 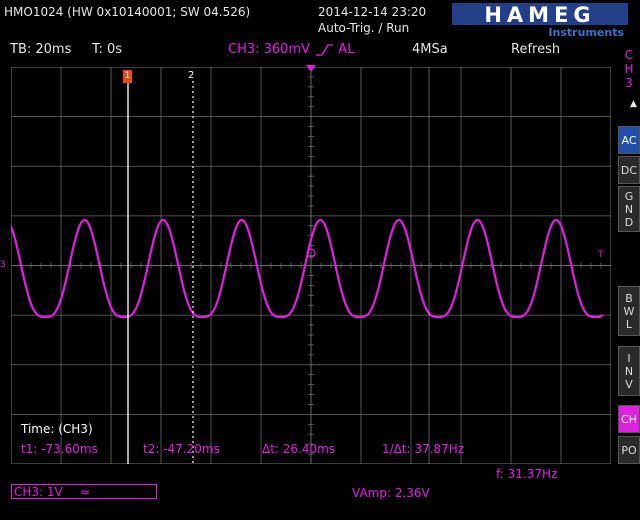 What do you see at coordinates (629, 209) in the screenshot?
I see `coupling-gnd-button: GND` at bounding box center [629, 209].